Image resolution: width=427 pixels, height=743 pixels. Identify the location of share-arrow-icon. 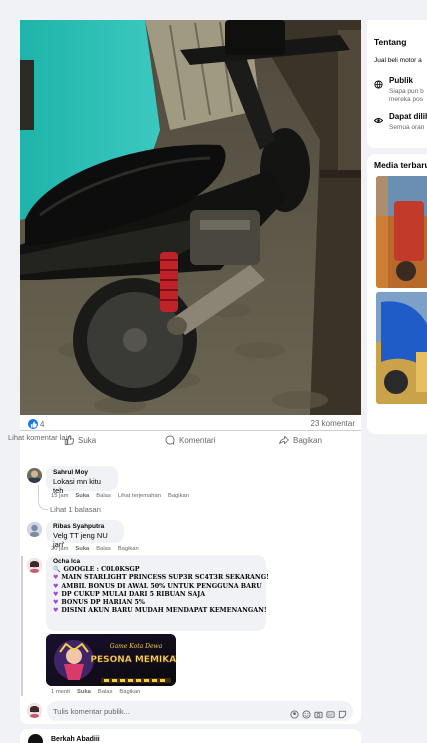
(284, 440).